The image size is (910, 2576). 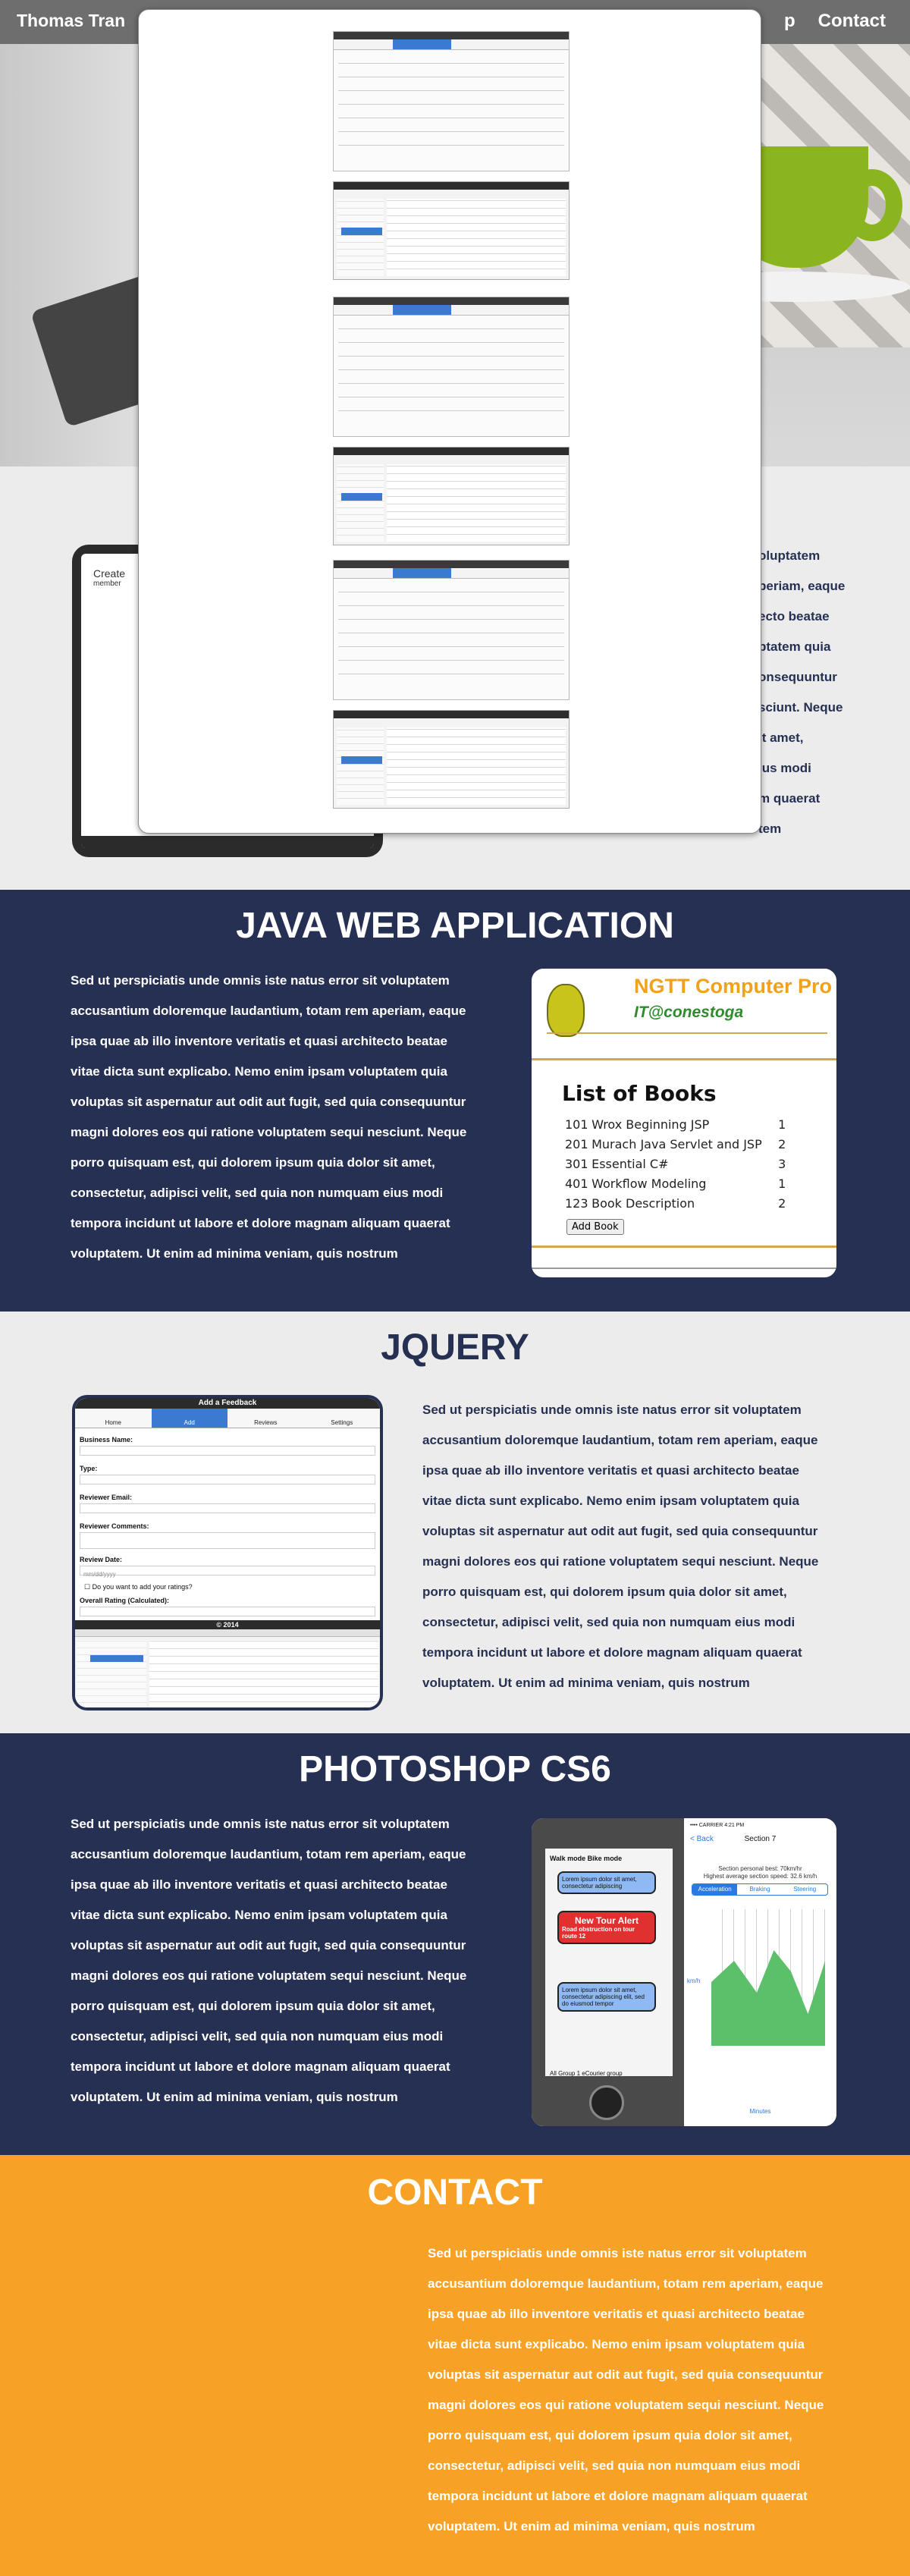 I want to click on jsp-header: NGTT Computer Pro IT@conestoga, so click(x=684, y=1007).